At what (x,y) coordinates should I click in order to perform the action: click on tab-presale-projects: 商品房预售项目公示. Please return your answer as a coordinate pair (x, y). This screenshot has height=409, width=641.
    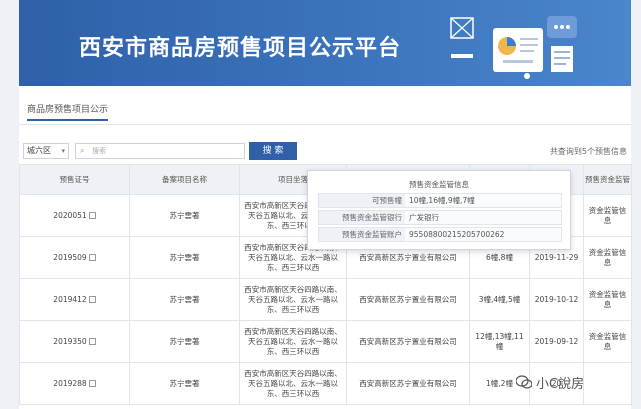
    Looking at the image, I should click on (68, 111).